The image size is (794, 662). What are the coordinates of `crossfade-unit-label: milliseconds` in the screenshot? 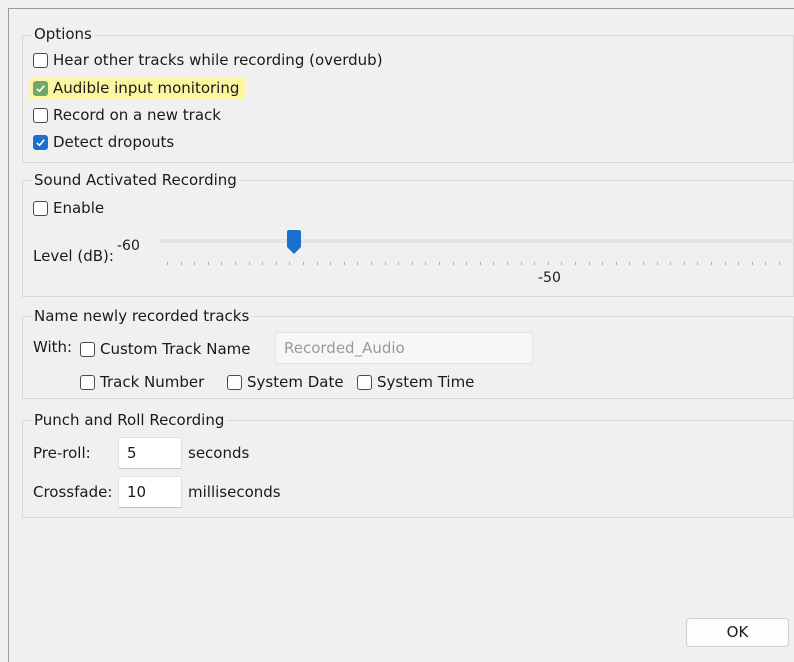 It's located at (234, 492).